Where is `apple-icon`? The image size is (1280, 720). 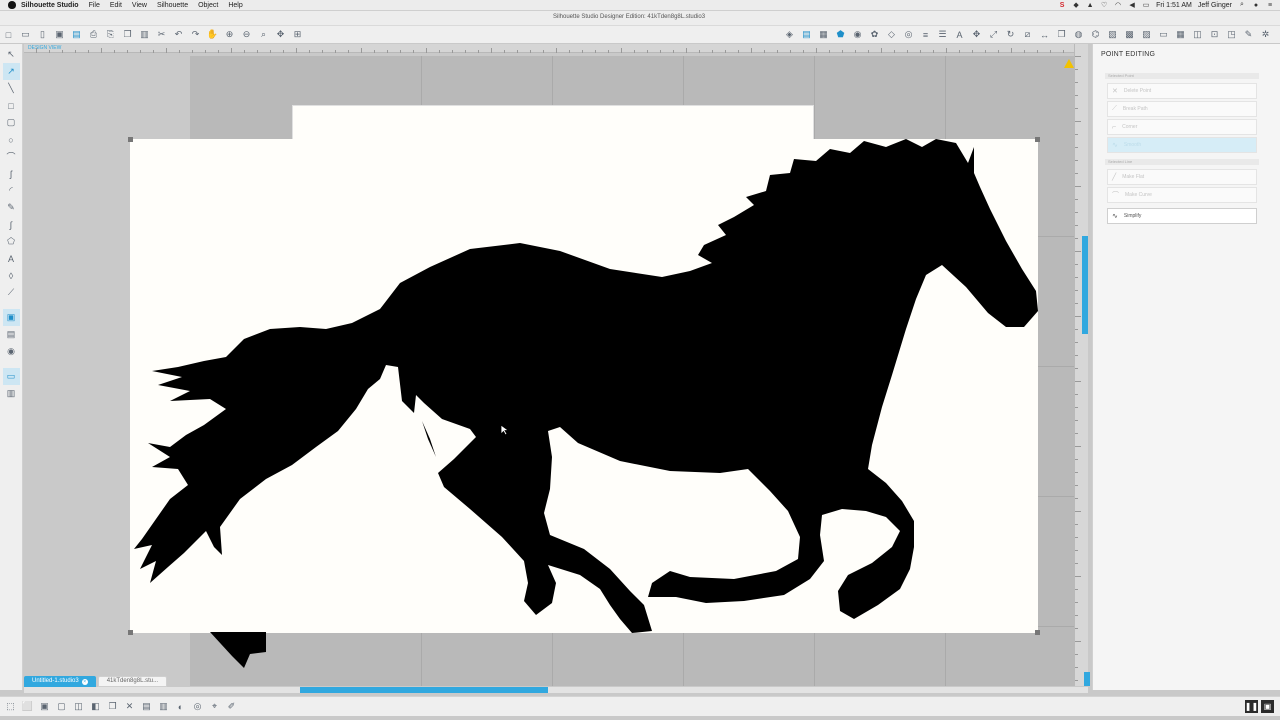
apple-icon is located at coordinates (12, 5).